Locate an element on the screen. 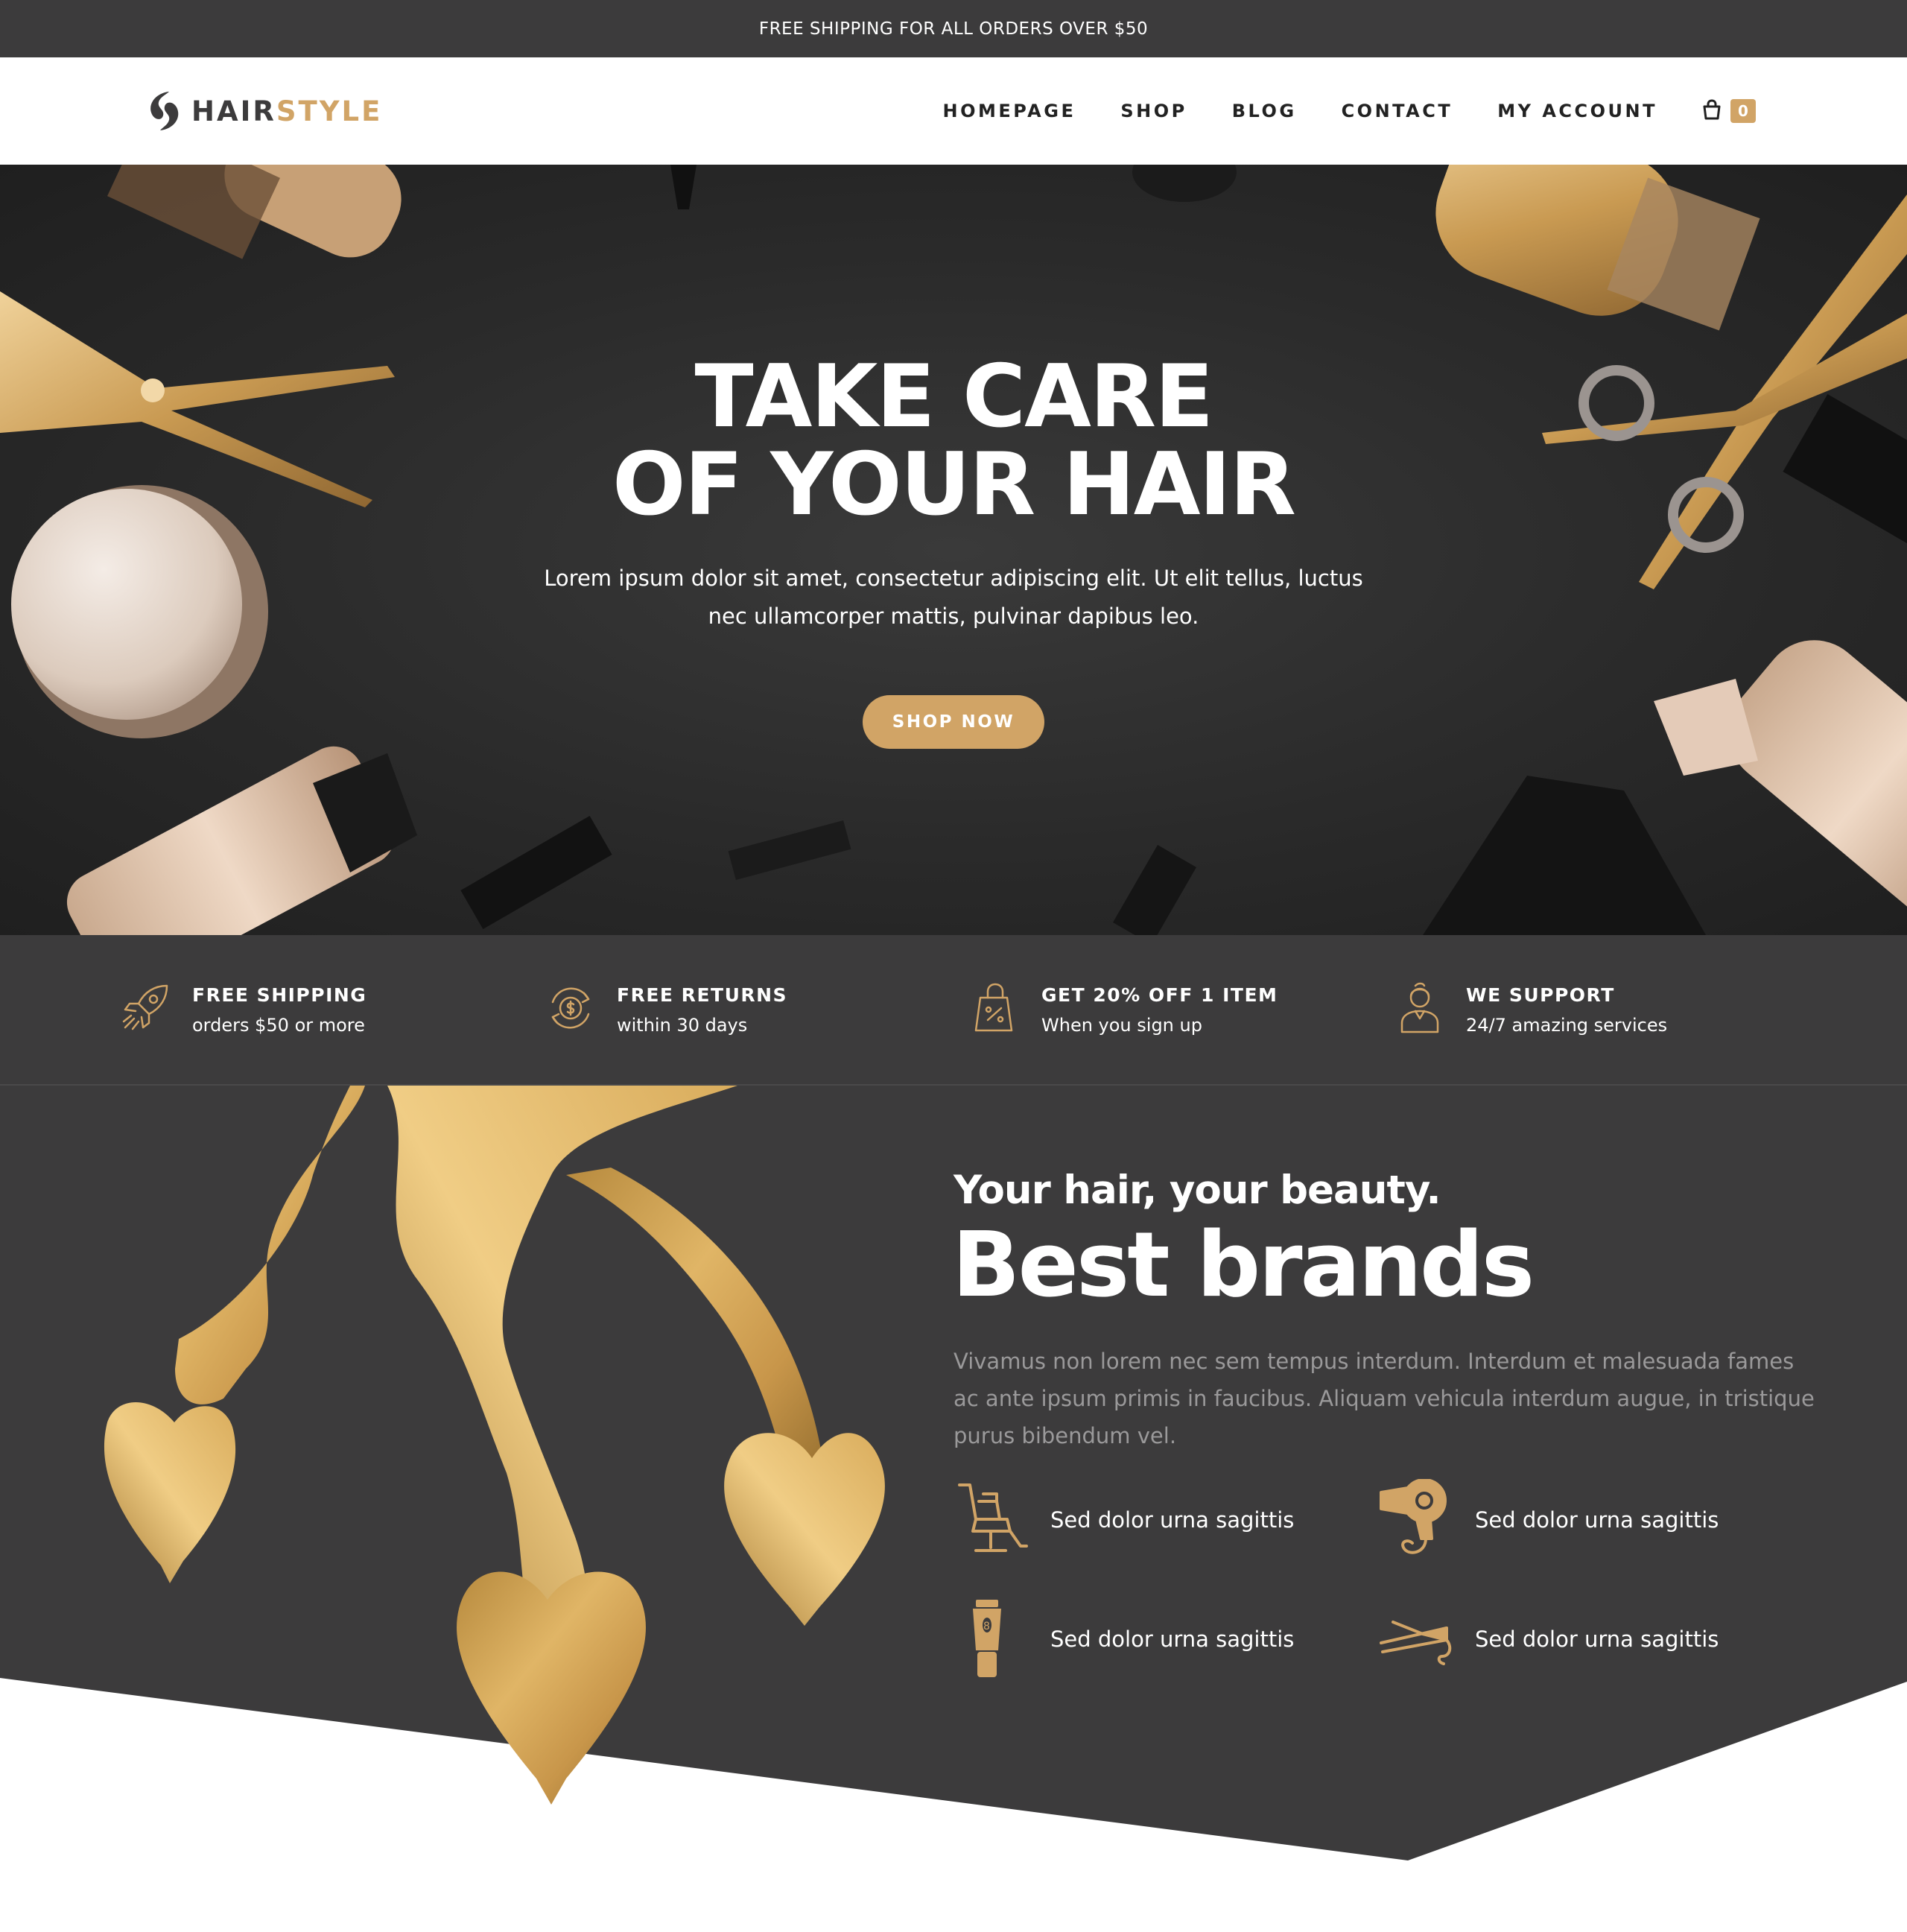 Image resolution: width=1907 pixels, height=1932 pixels. shopping-bag-icon is located at coordinates (1712, 111).